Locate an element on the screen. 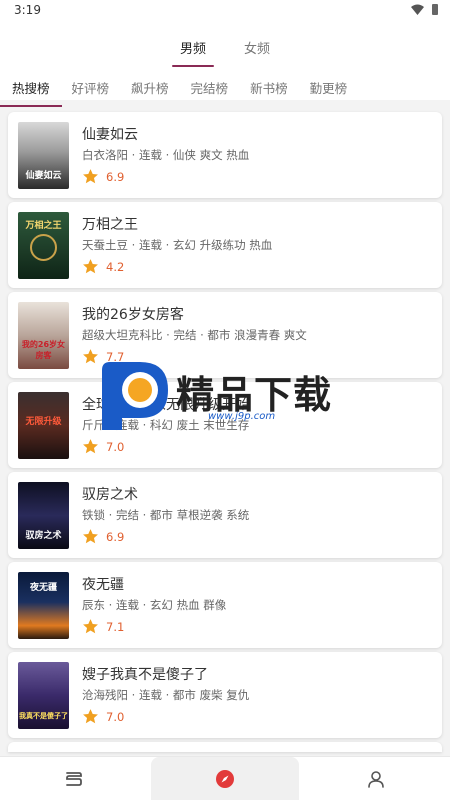  rank-tabs: 热搜榜 好评榜 飙升榜 完结榜 新书榜 勤更榜 is located at coordinates (225, 91).